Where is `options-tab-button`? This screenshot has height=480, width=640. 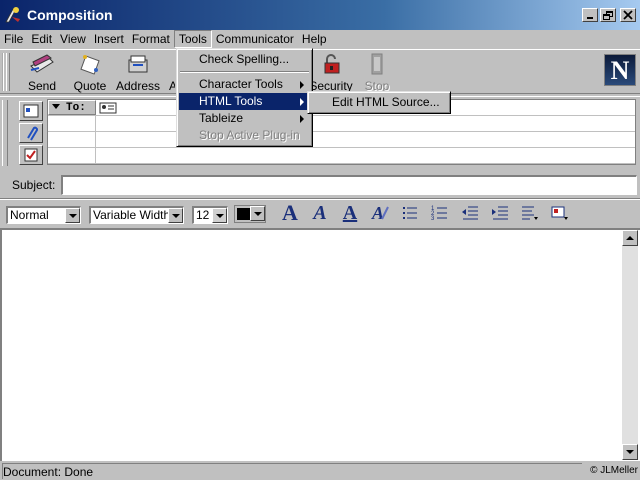
options-tab-button is located at coordinates (31, 155).